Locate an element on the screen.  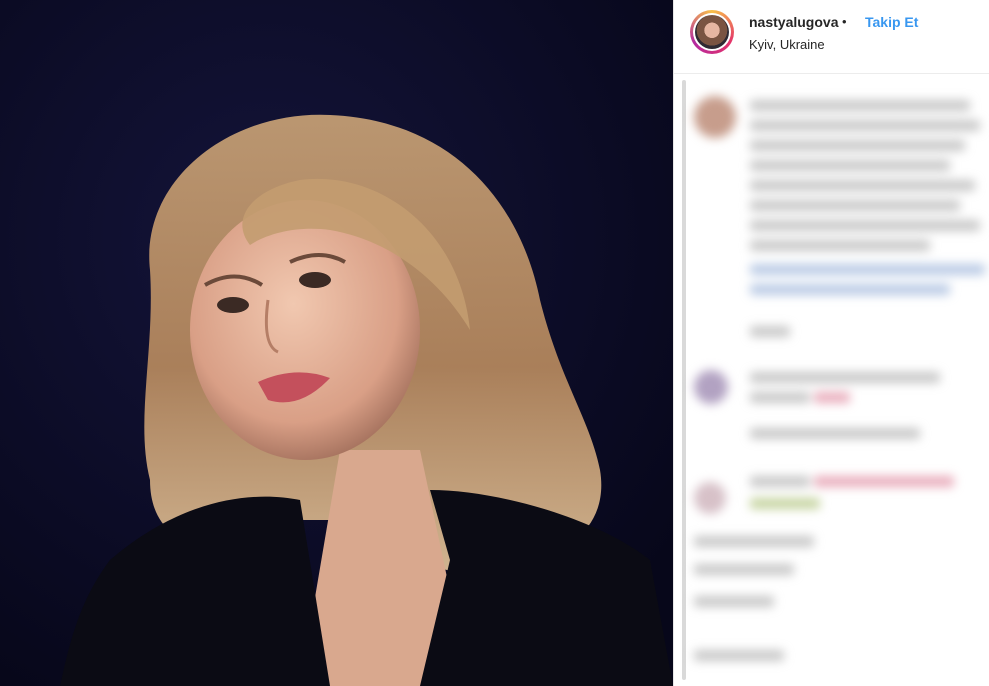
blurred-comment-box is located at coordinates (739, 655).